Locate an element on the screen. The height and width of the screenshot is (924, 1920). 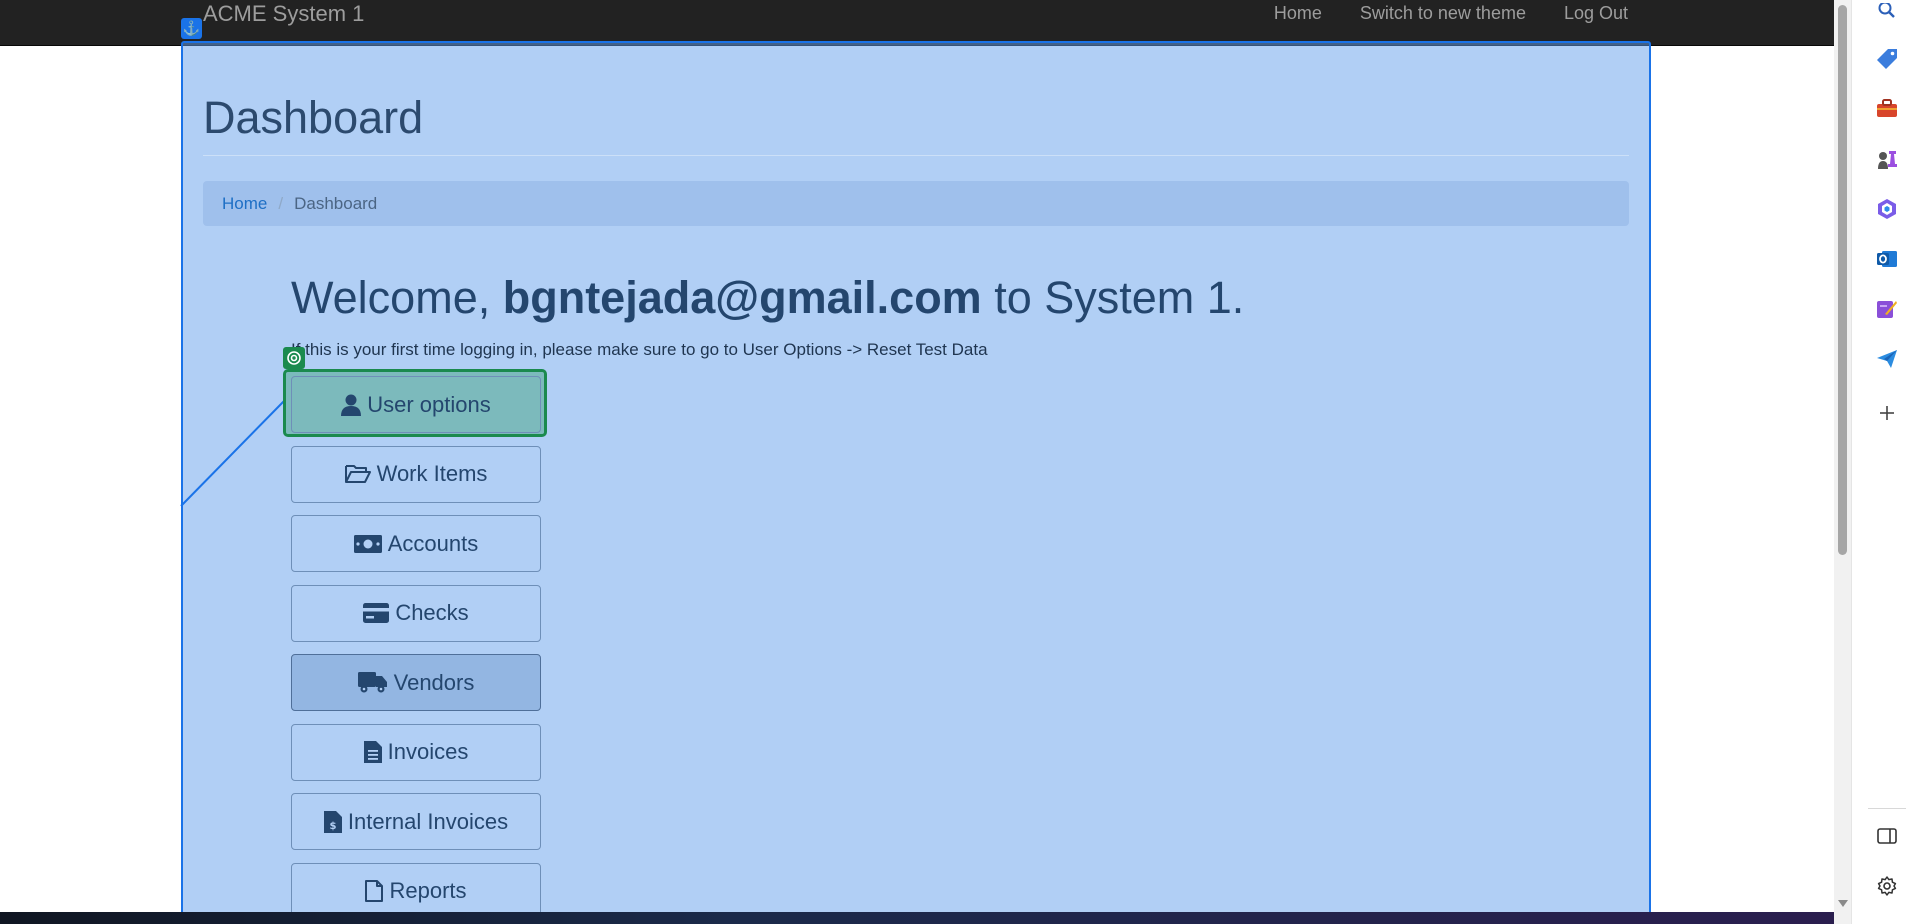
os-taskbar-edge is located at coordinates (917, 918).